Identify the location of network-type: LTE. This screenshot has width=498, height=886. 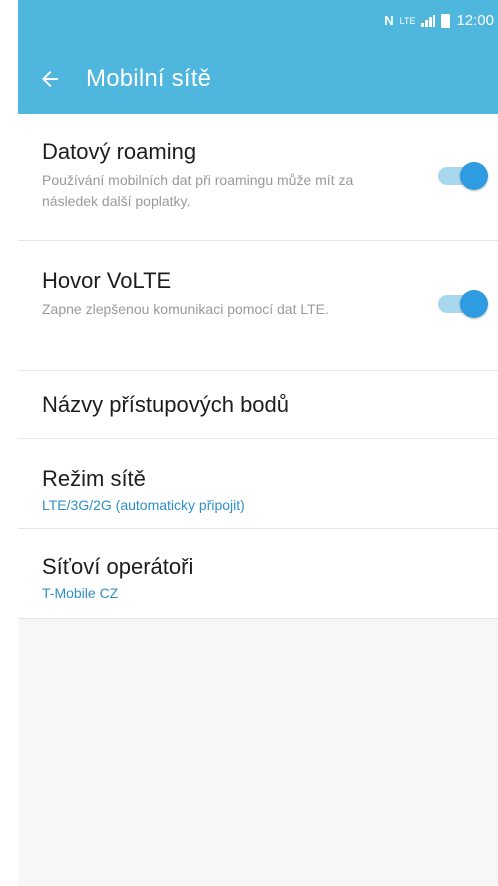
(407, 20).